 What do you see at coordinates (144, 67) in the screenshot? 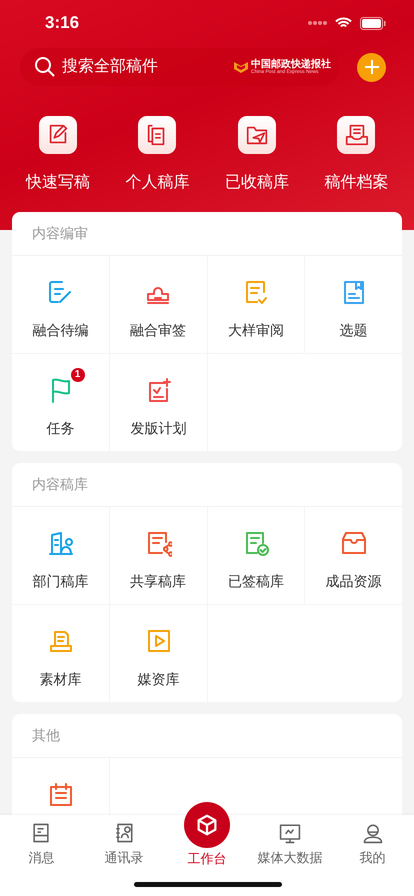
I see `search-field: 搜索全部稿件` at bounding box center [144, 67].